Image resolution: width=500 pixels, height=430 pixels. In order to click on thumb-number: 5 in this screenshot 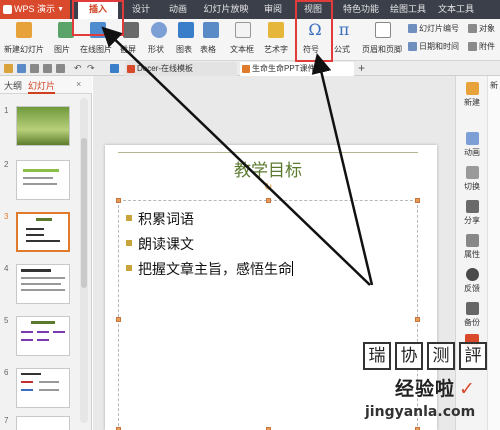, I will do `click(6, 320)`.